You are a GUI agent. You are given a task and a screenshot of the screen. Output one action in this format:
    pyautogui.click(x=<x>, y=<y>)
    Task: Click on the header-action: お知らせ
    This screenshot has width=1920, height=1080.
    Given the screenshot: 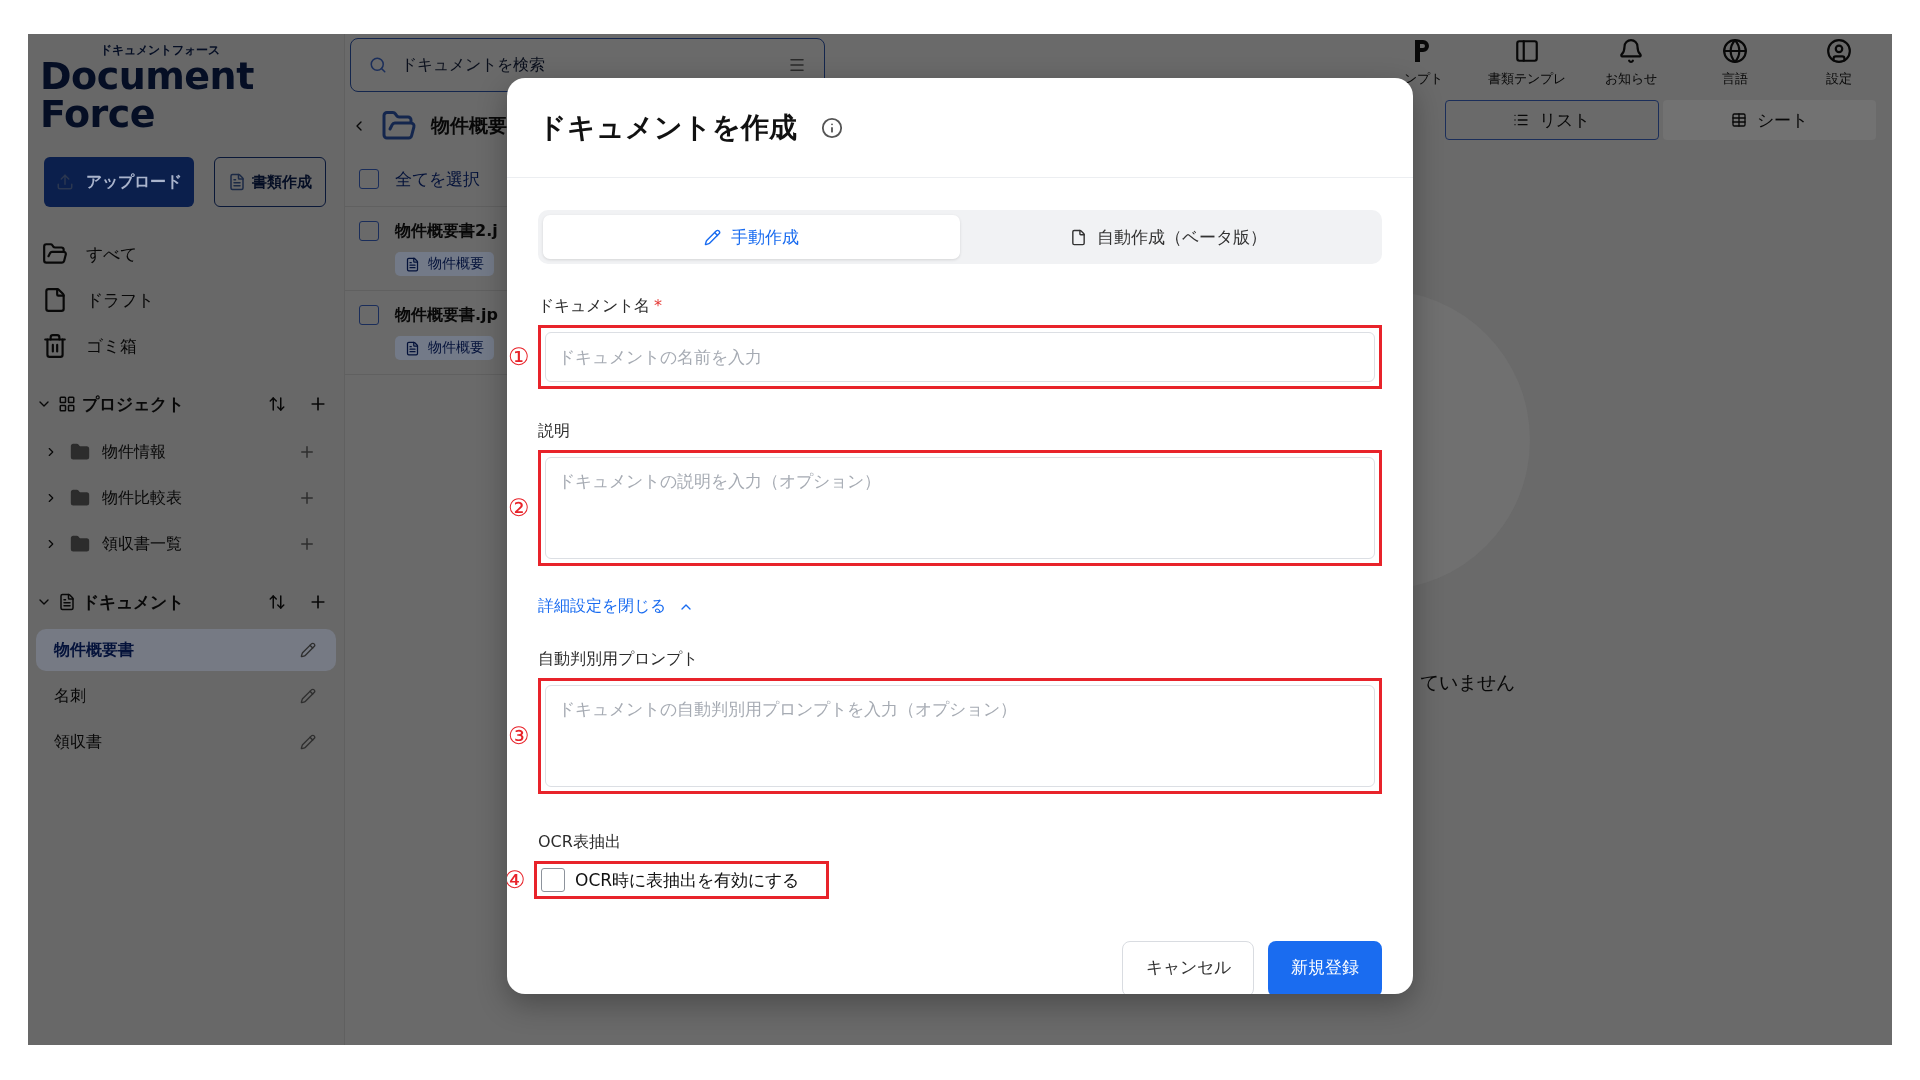 What is the action you would take?
    pyautogui.click(x=1631, y=63)
    